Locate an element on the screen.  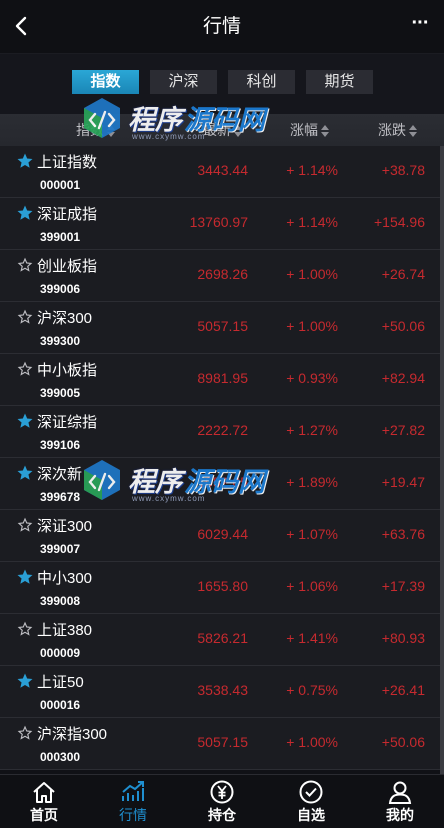
index-code: 399007 is located at coordinates (60, 549).